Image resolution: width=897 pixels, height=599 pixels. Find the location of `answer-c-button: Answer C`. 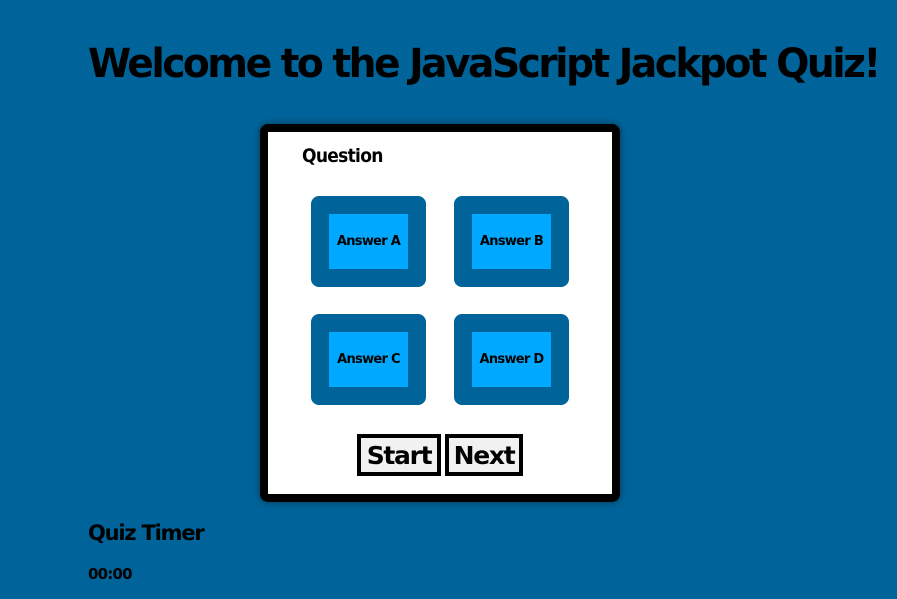

answer-c-button: Answer C is located at coordinates (368, 359).